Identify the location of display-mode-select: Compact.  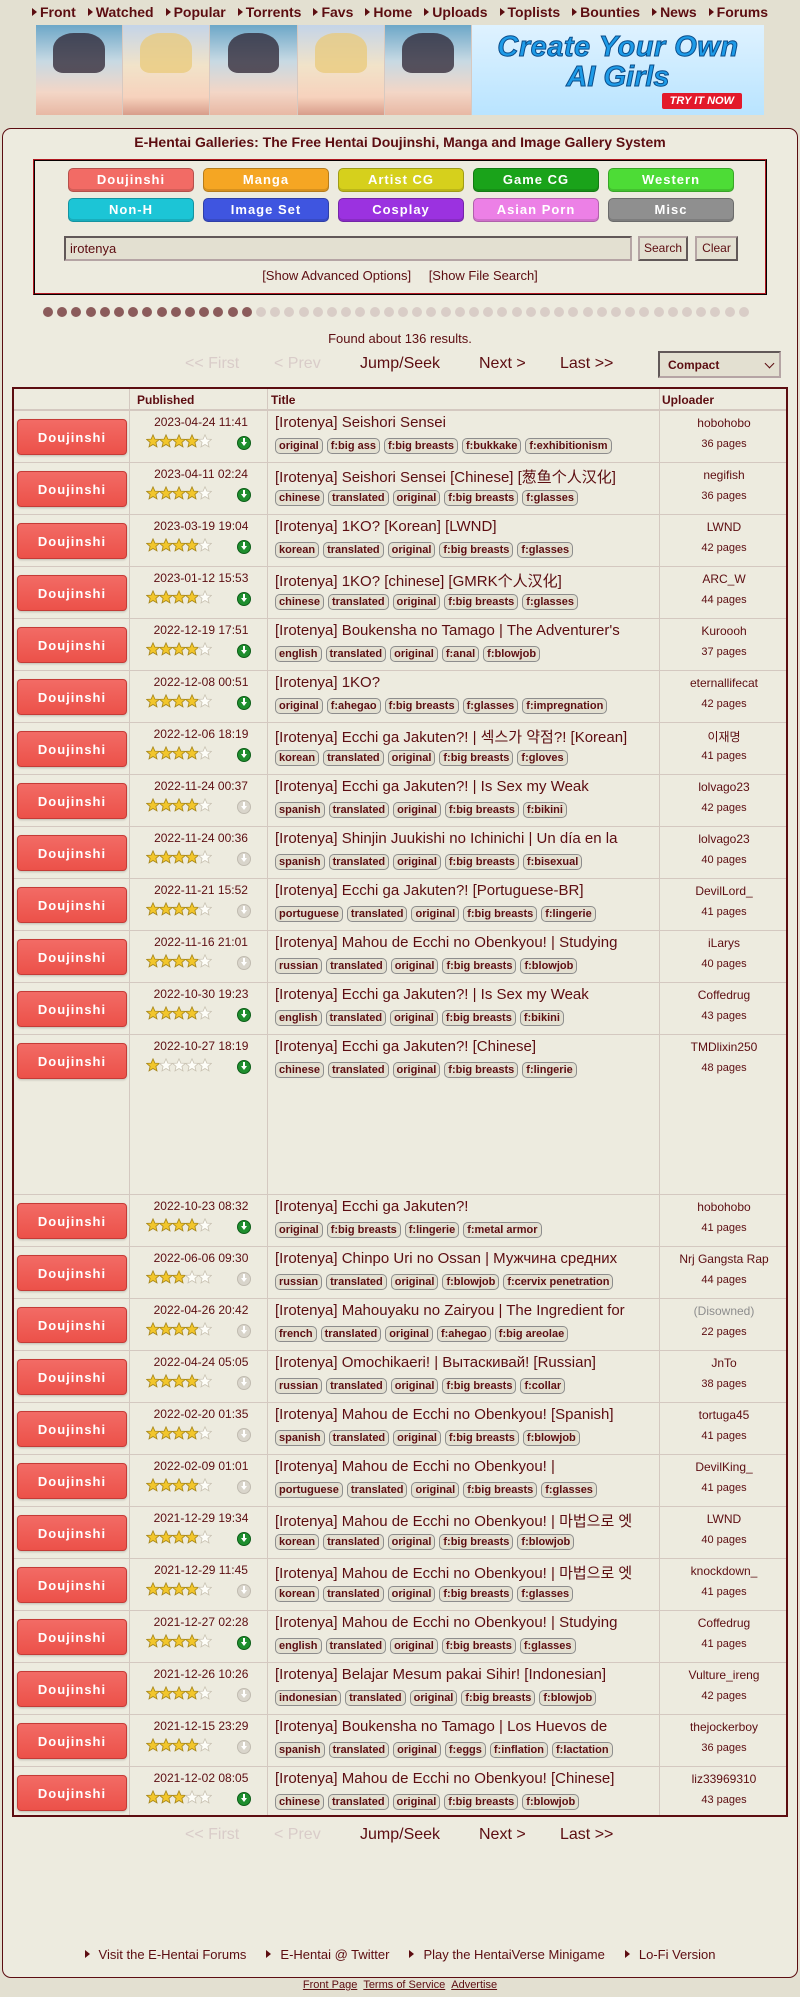
(719, 364).